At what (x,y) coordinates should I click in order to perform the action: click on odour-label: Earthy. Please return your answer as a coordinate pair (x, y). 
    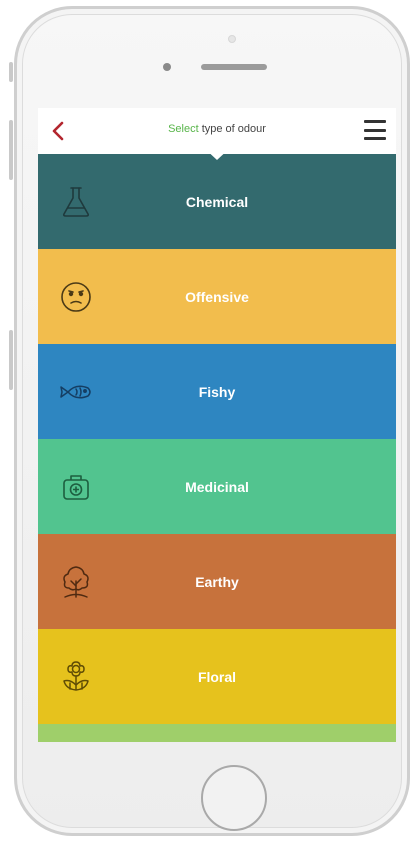
    Looking at the image, I should click on (217, 581).